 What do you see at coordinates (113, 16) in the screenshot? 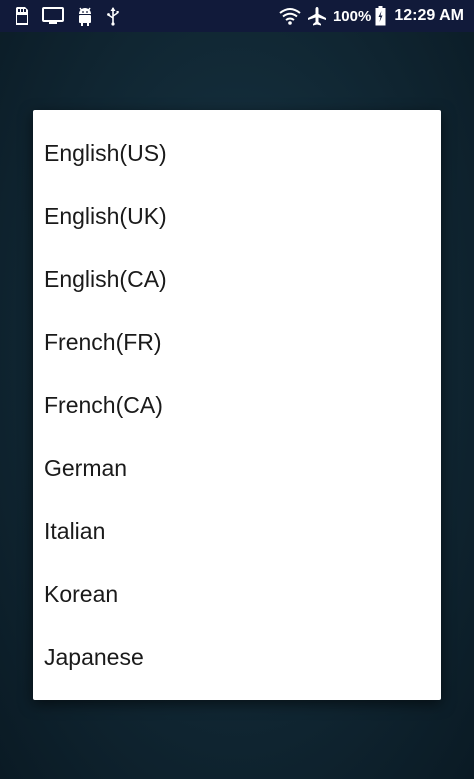
I see `usb-icon` at bounding box center [113, 16].